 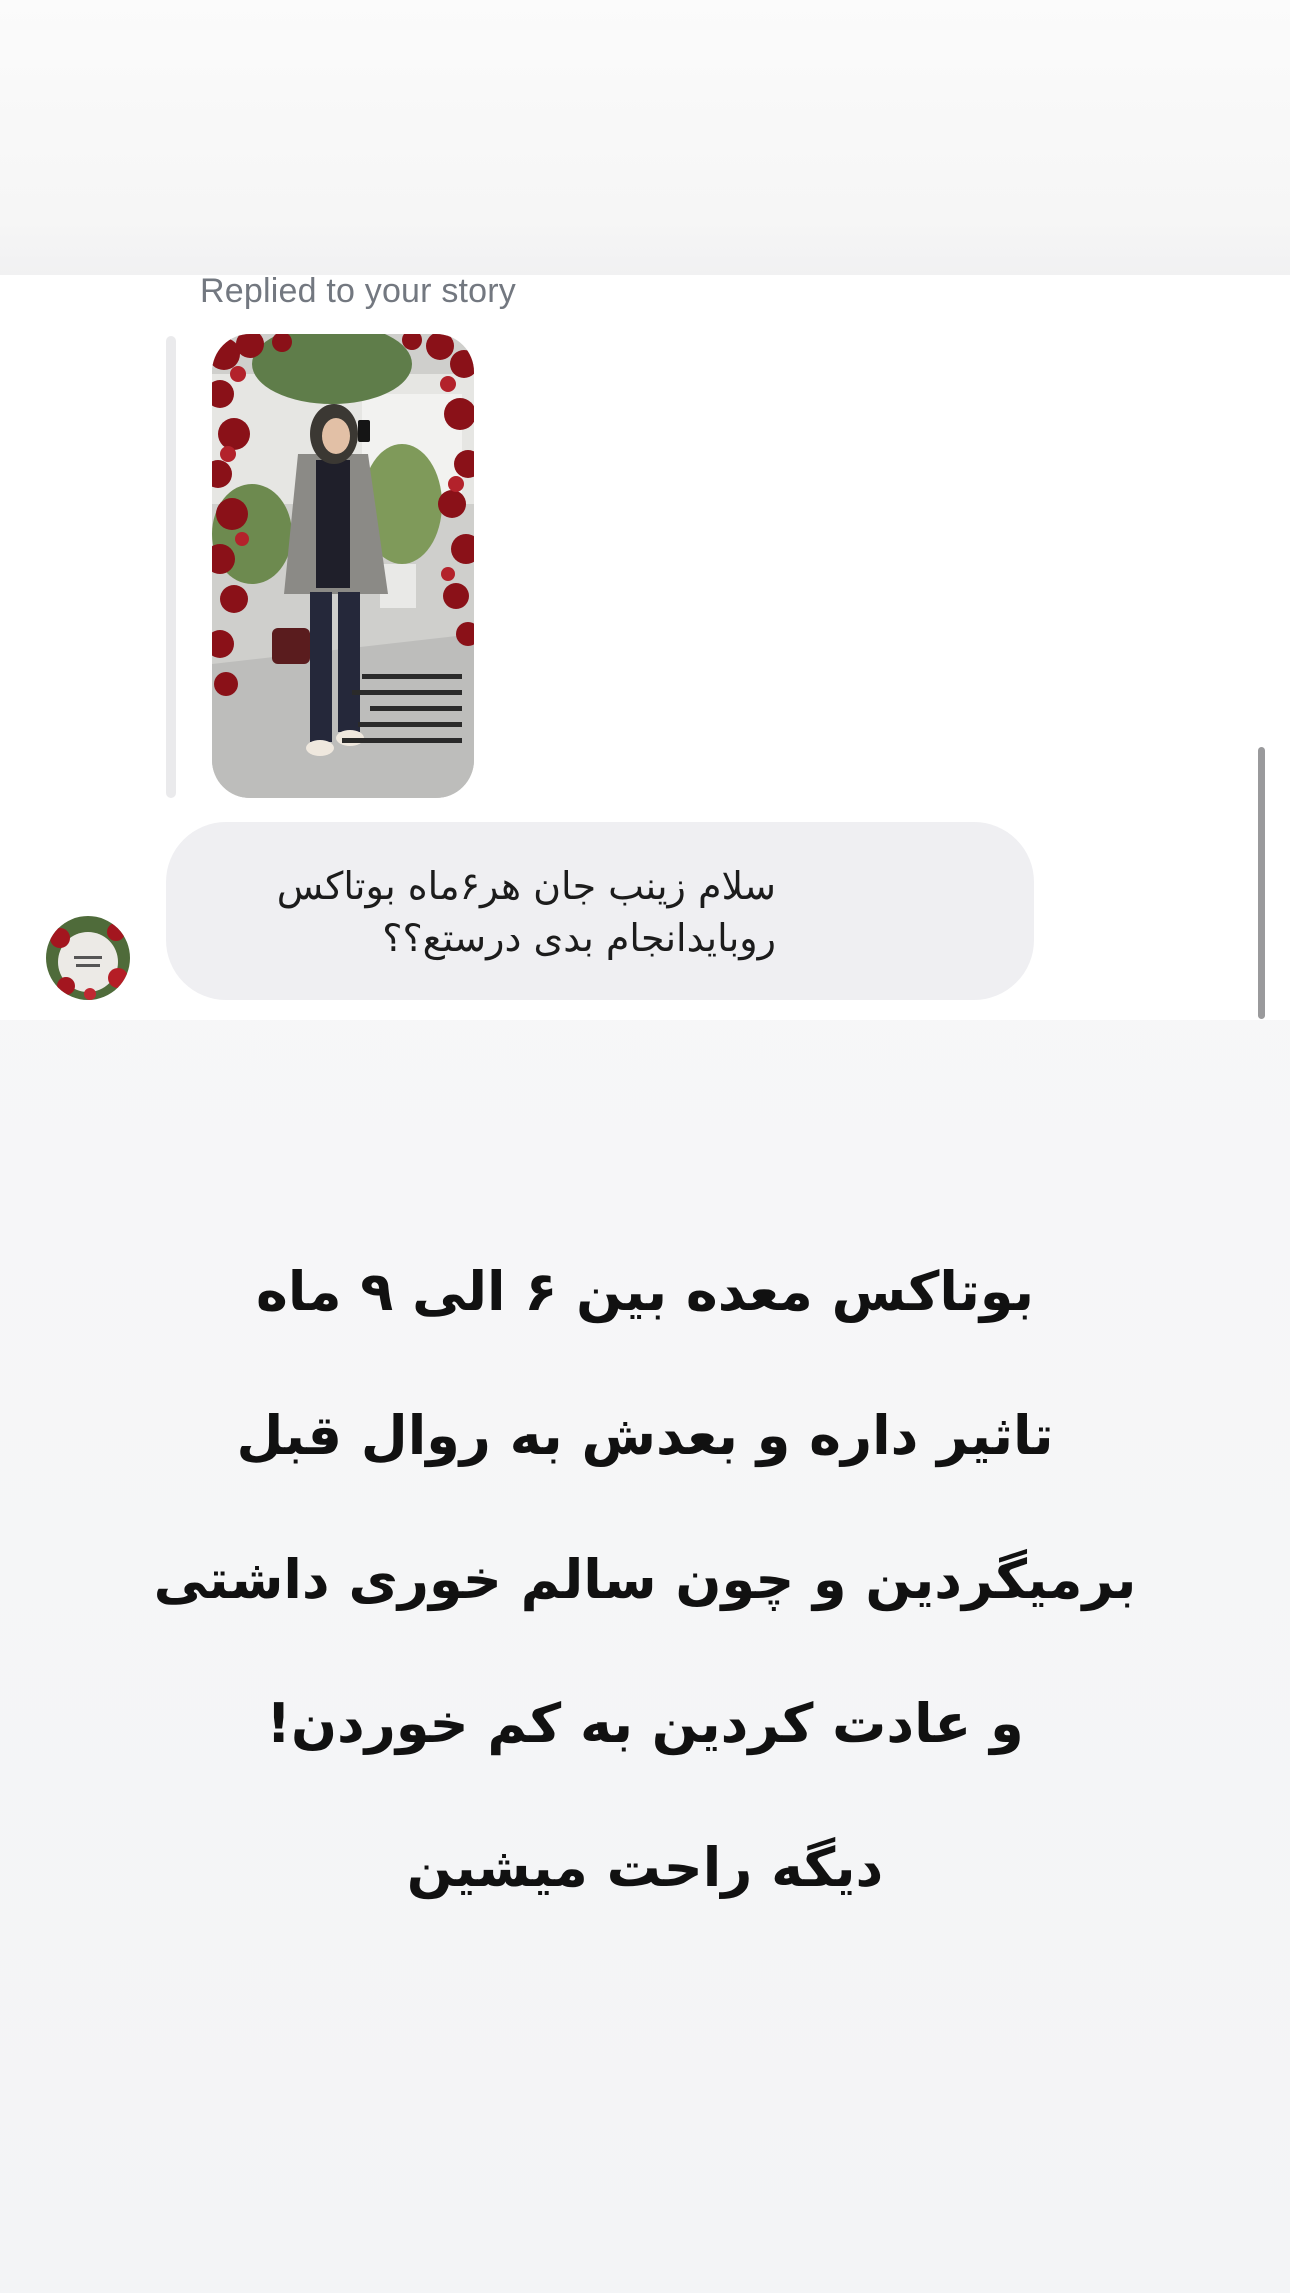 What do you see at coordinates (645, 1291) in the screenshot?
I see `caption-line: بوتاکس معده بین ۶ الی ۹ ماه` at bounding box center [645, 1291].